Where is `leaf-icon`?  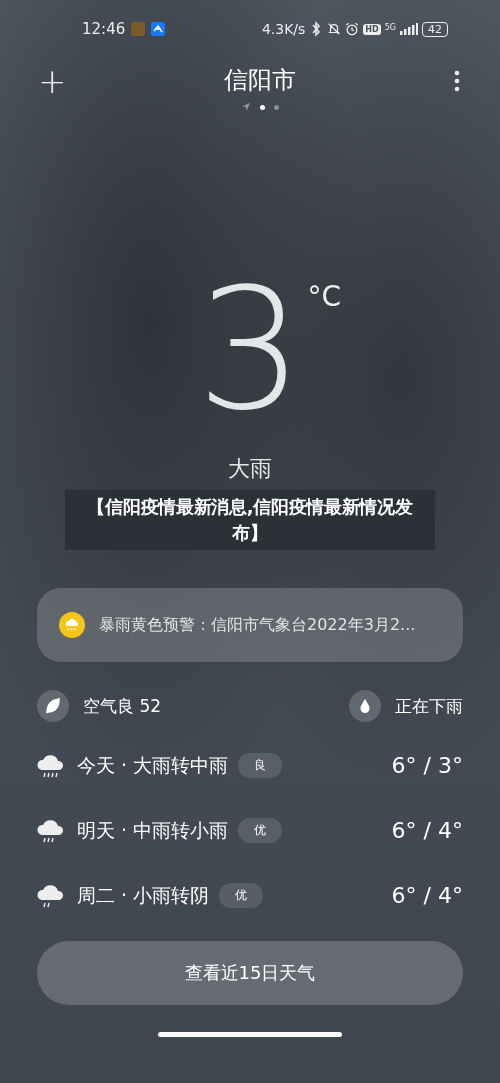 leaf-icon is located at coordinates (53, 706).